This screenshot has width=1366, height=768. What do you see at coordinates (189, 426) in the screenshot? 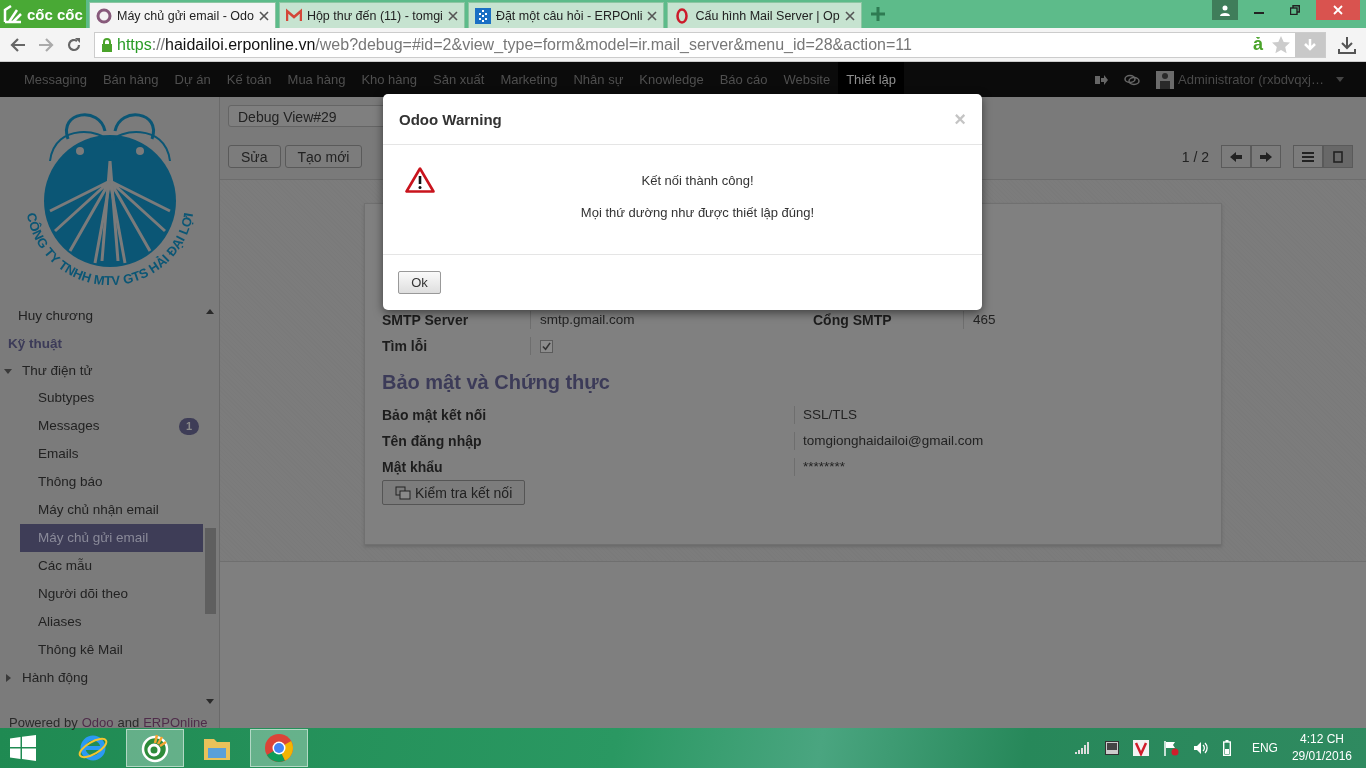
I see `count-badge: 1` at bounding box center [189, 426].